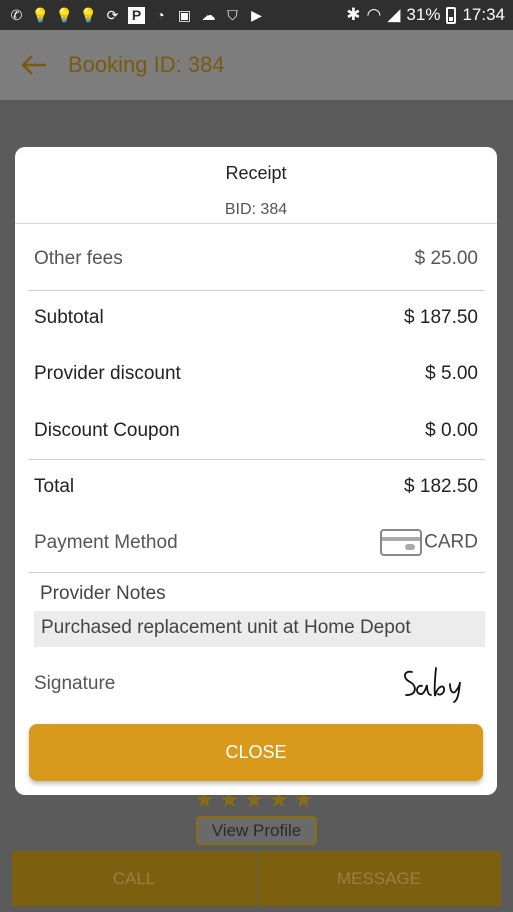 The width and height of the screenshot is (513, 912). I want to click on provider-notes-label: Provider Notes, so click(103, 593).